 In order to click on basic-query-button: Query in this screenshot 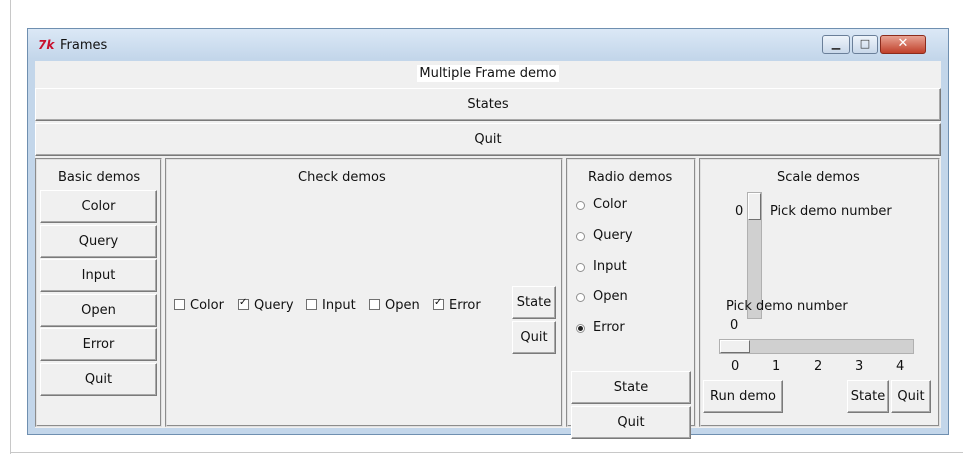, I will do `click(98, 241)`.